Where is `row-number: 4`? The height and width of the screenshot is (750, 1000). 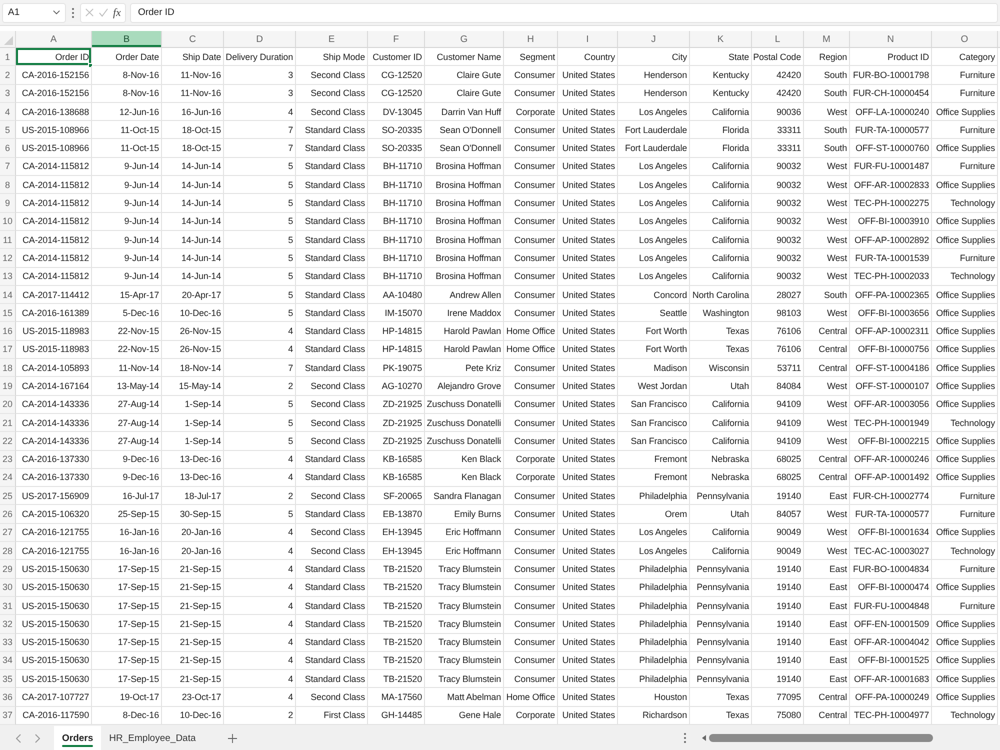
row-number: 4 is located at coordinates (8, 112).